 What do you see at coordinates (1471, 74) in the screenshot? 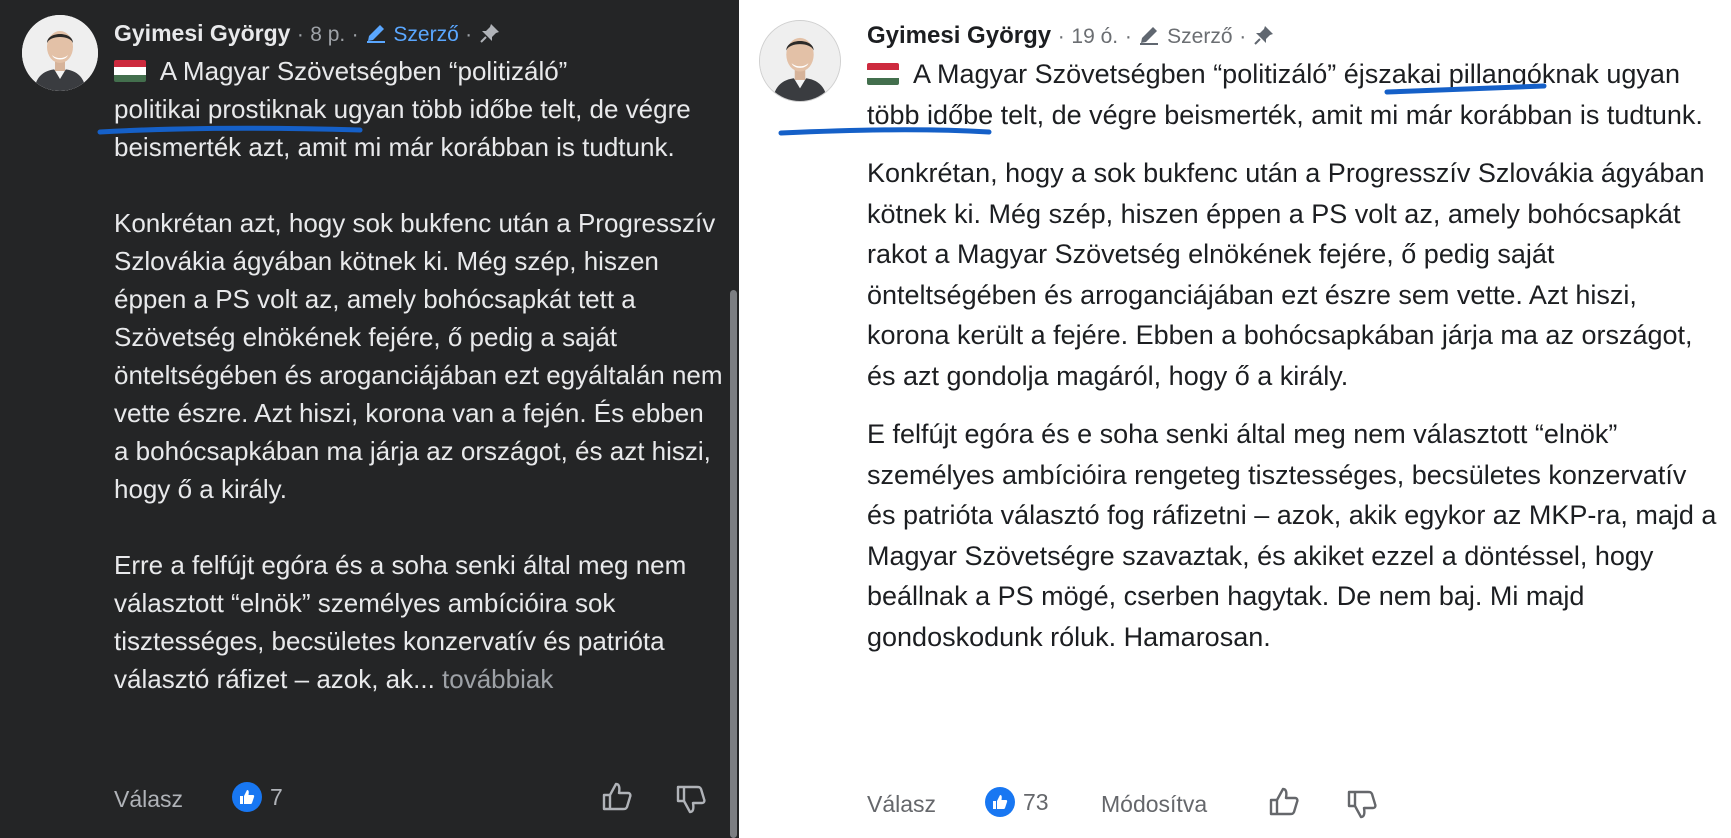
I see `highlighted-phrase: éjszakai pillangóknak` at bounding box center [1471, 74].